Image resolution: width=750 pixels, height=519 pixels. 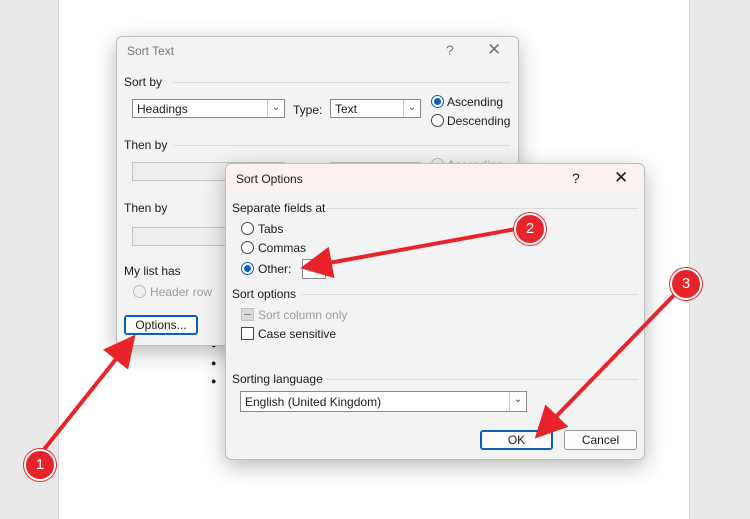 I want to click on case-sensitive-label: Case sensitive, so click(x=297, y=334).